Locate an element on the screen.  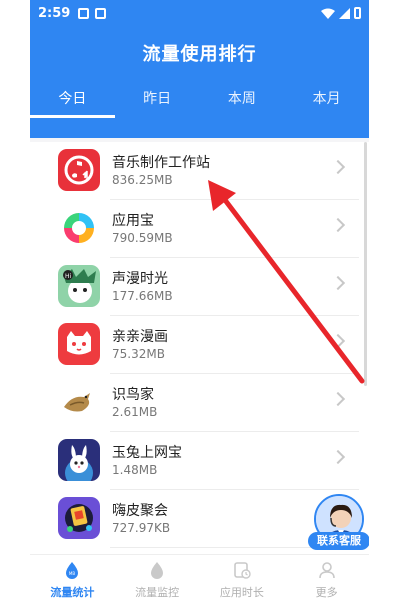
app-store-icon is located at coordinates (79, 228).